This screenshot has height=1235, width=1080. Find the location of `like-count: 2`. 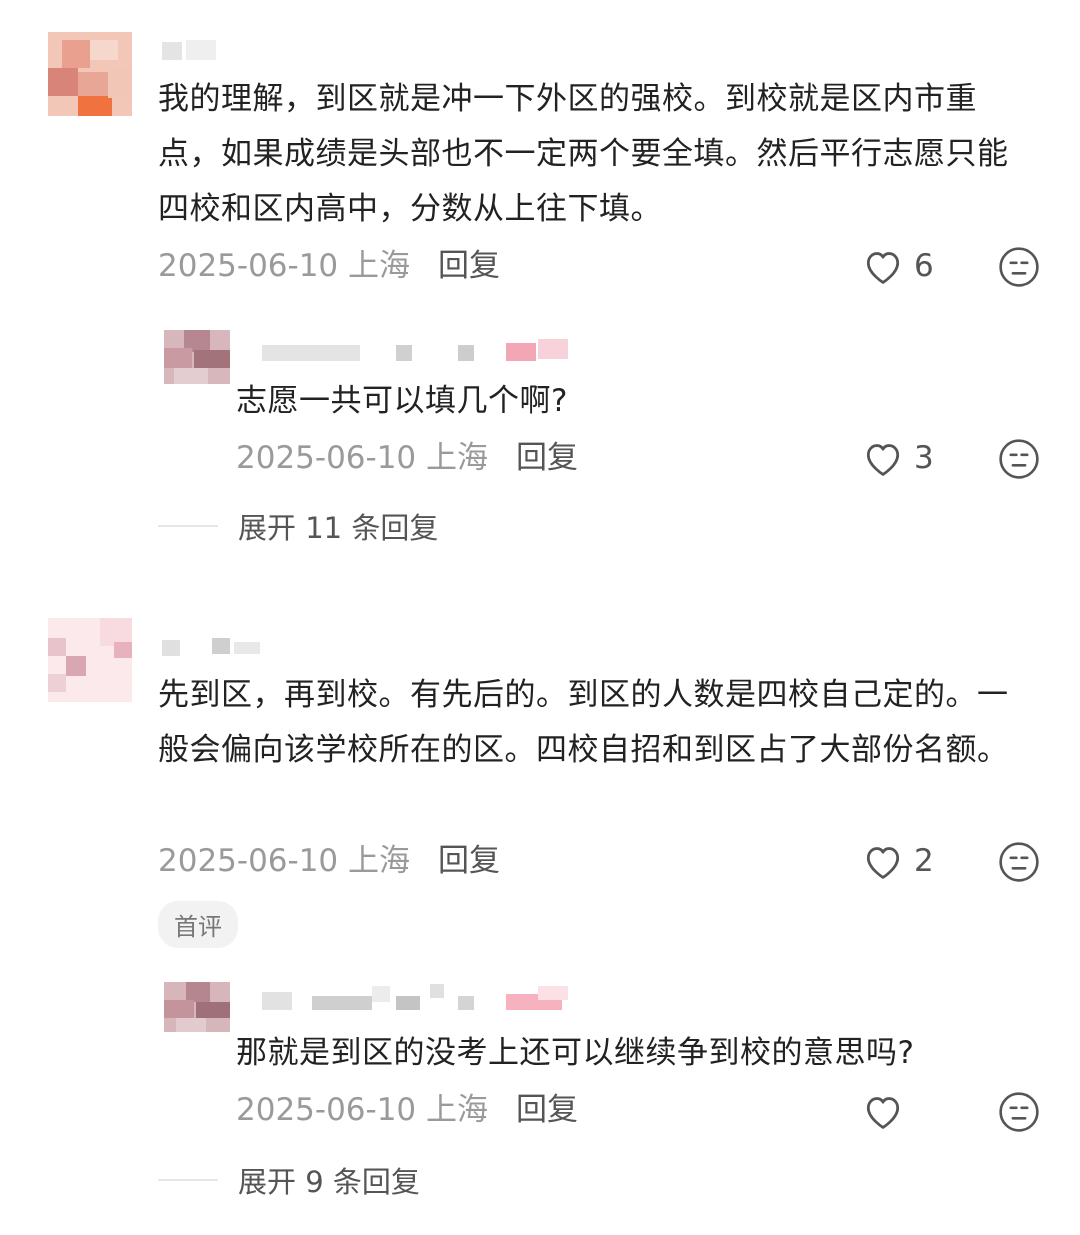

like-count: 2 is located at coordinates (924, 861).